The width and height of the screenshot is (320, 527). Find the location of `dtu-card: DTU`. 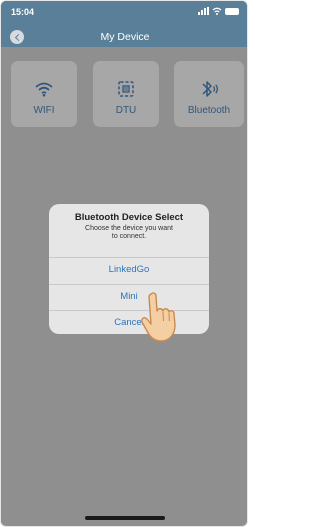

dtu-card: DTU is located at coordinates (126, 94).